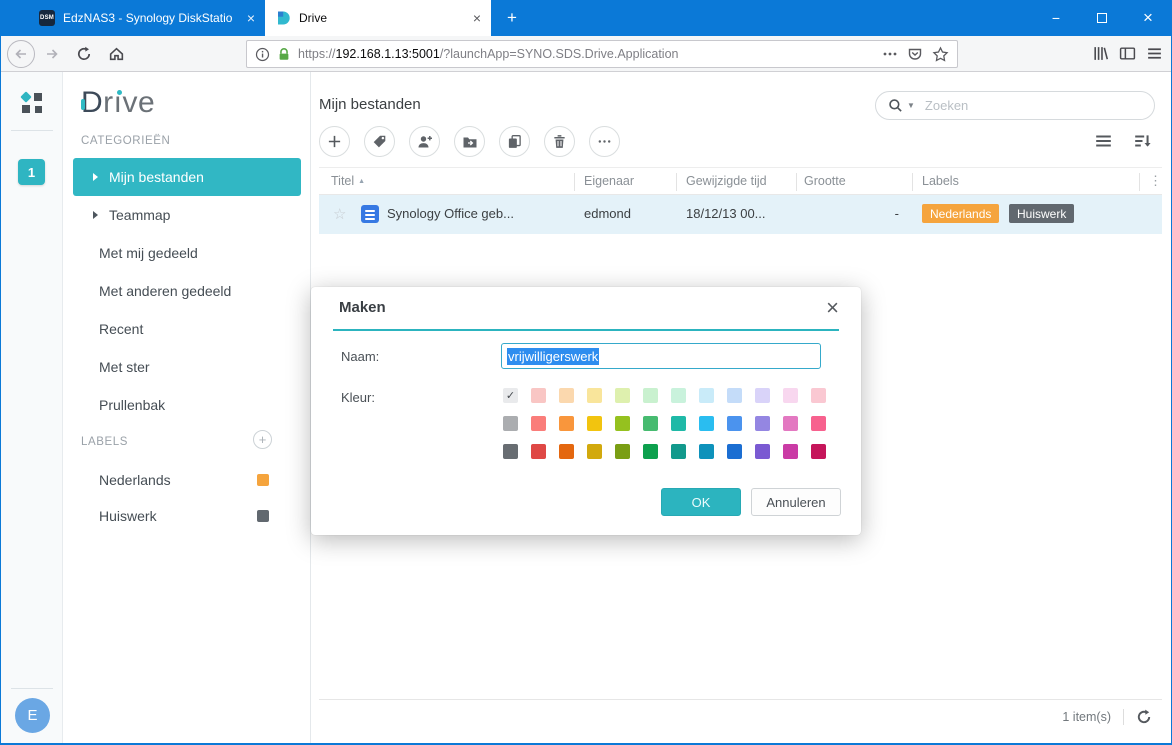 This screenshot has height=745, width=1172. Describe the element at coordinates (31, 172) in the screenshot. I see `notification-badge: 1` at that location.